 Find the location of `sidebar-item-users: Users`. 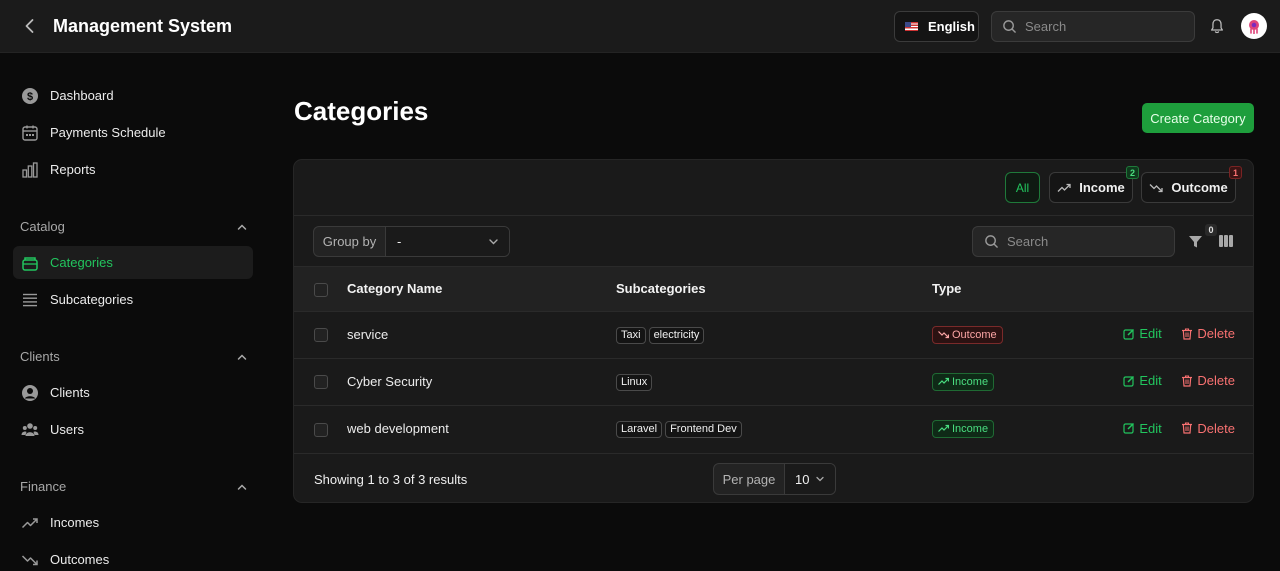

sidebar-item-users: Users is located at coordinates (133, 429).